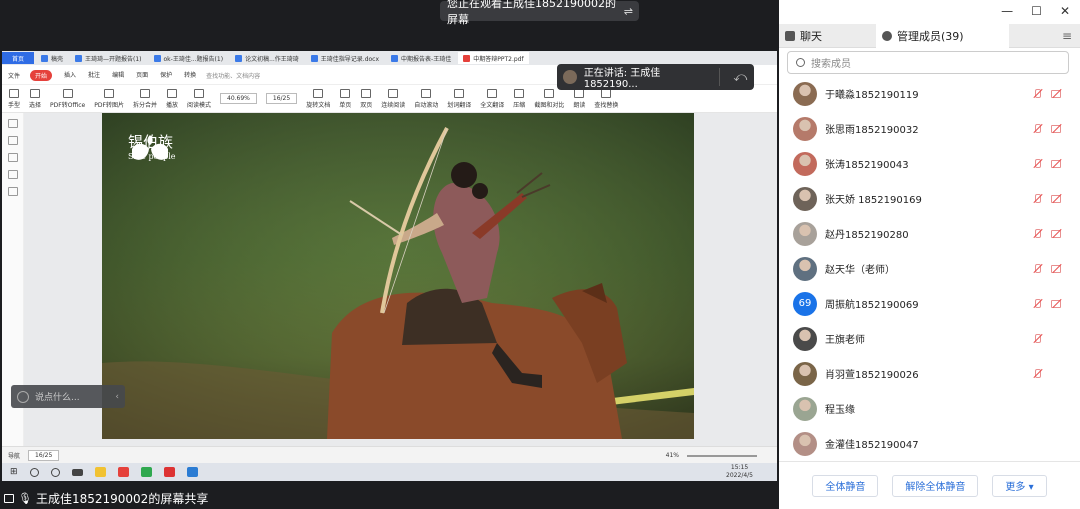  What do you see at coordinates (929, 408) in the screenshot?
I see `member-row: 程玉缘` at bounding box center [929, 408].